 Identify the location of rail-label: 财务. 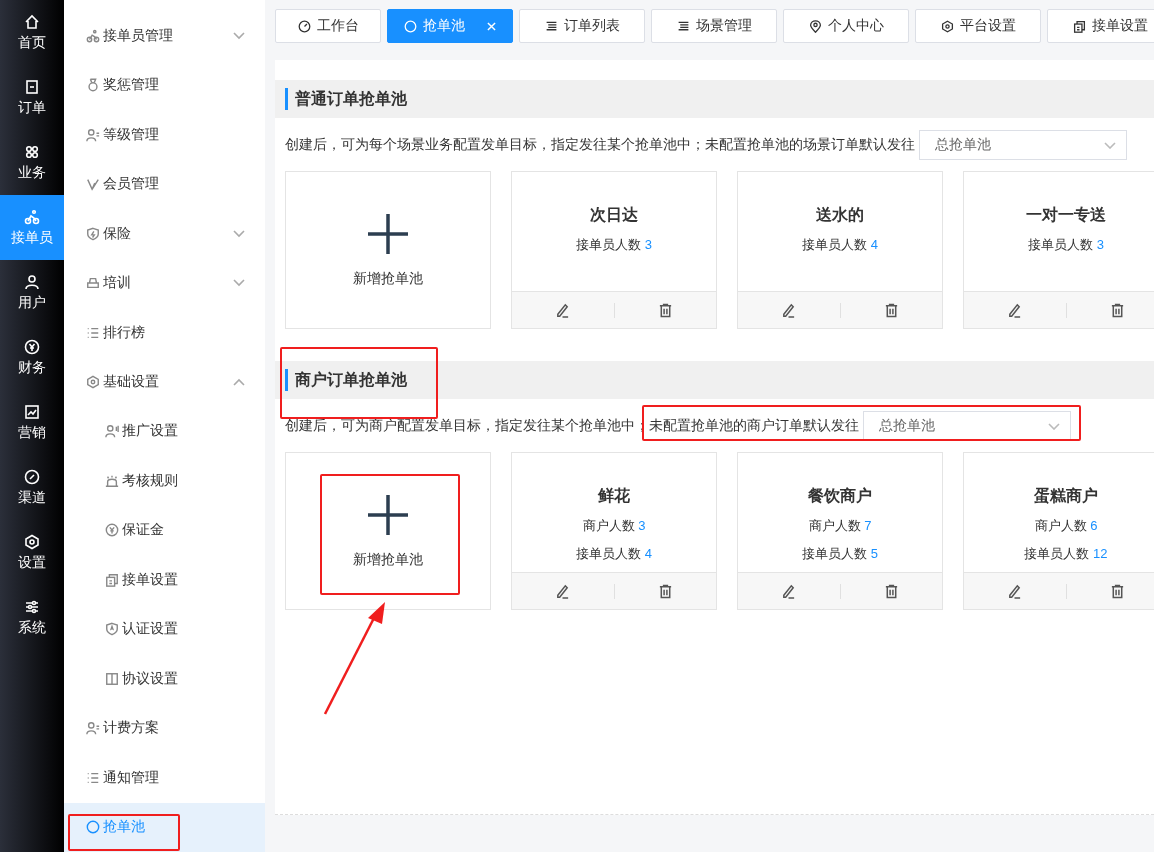
(32, 367).